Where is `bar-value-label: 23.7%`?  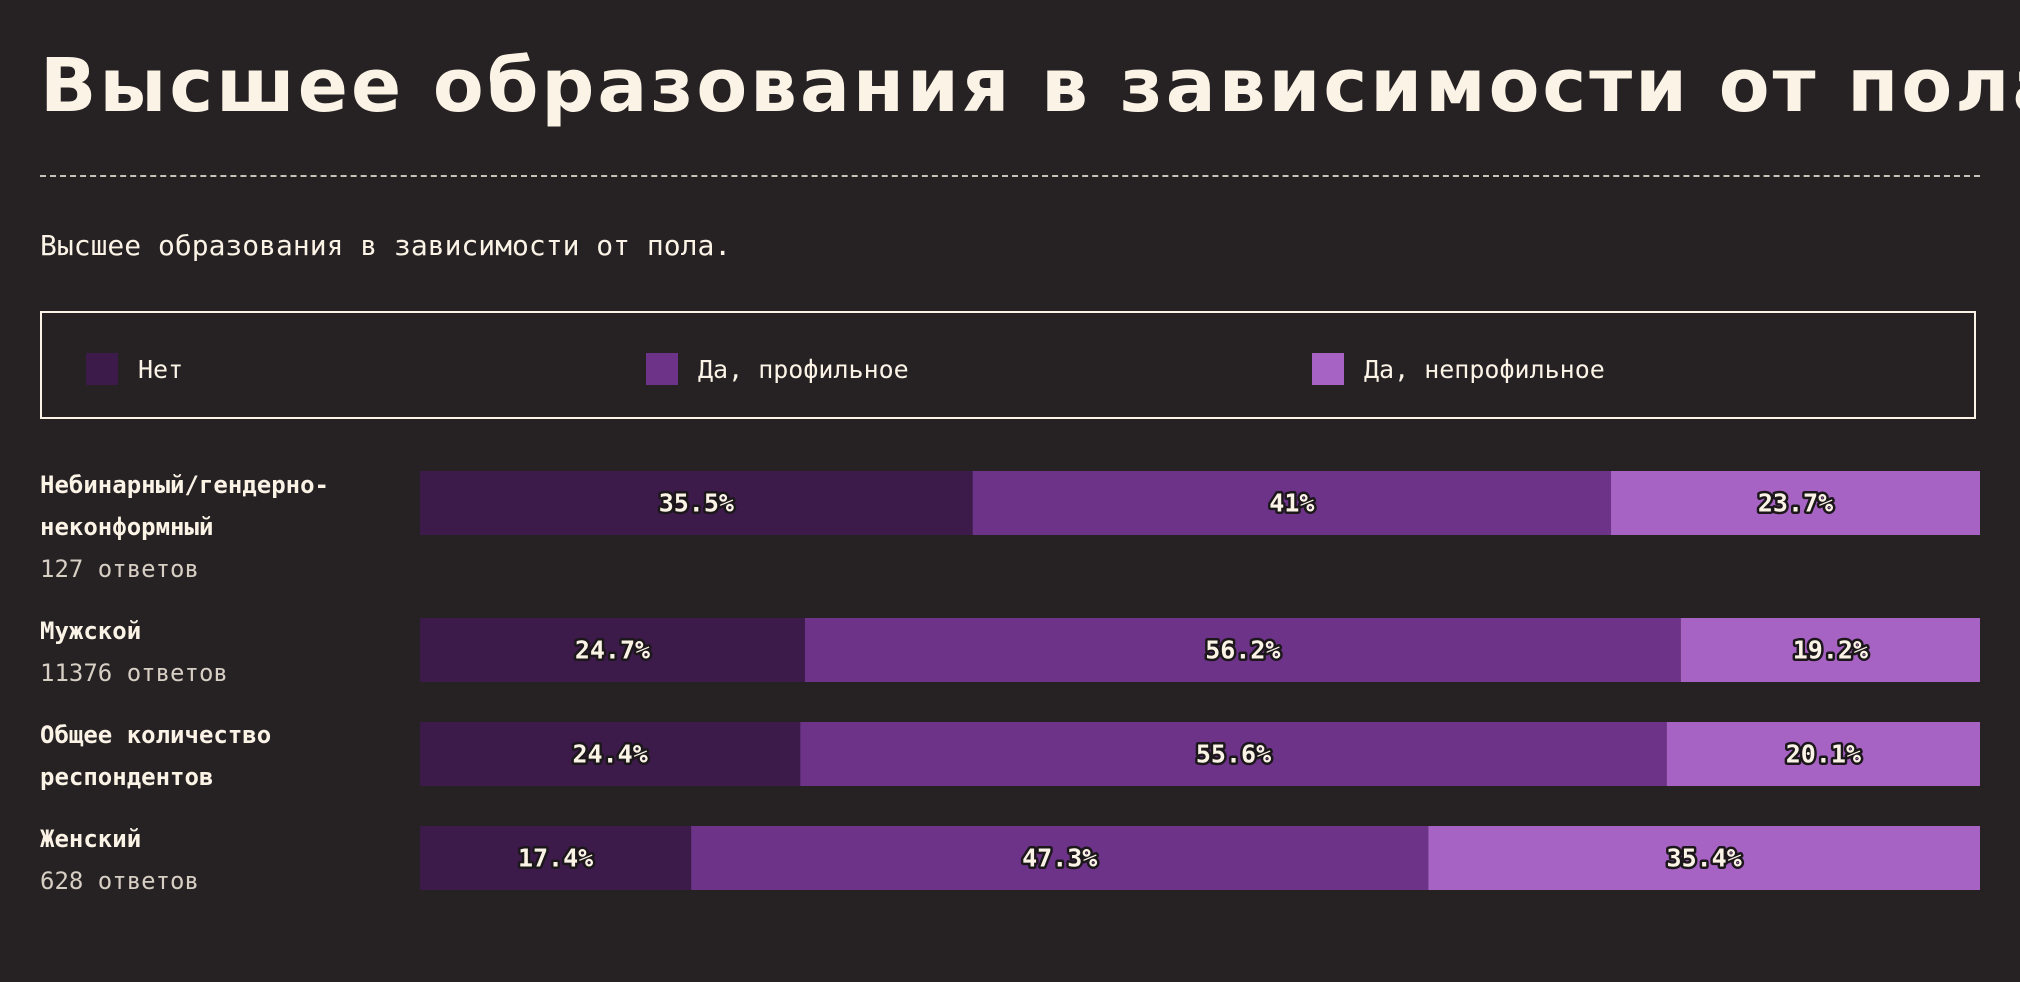
bar-value-label: 23.7% is located at coordinates (1795, 503).